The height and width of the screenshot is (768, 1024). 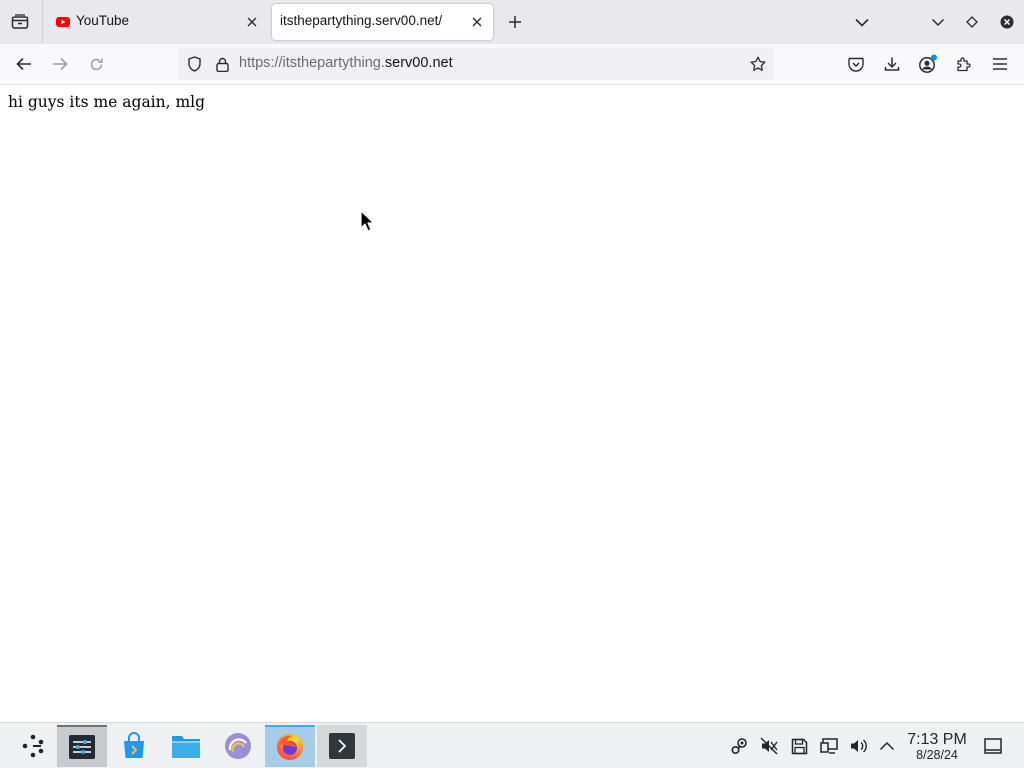 I want to click on forward-button, so click(x=60, y=64).